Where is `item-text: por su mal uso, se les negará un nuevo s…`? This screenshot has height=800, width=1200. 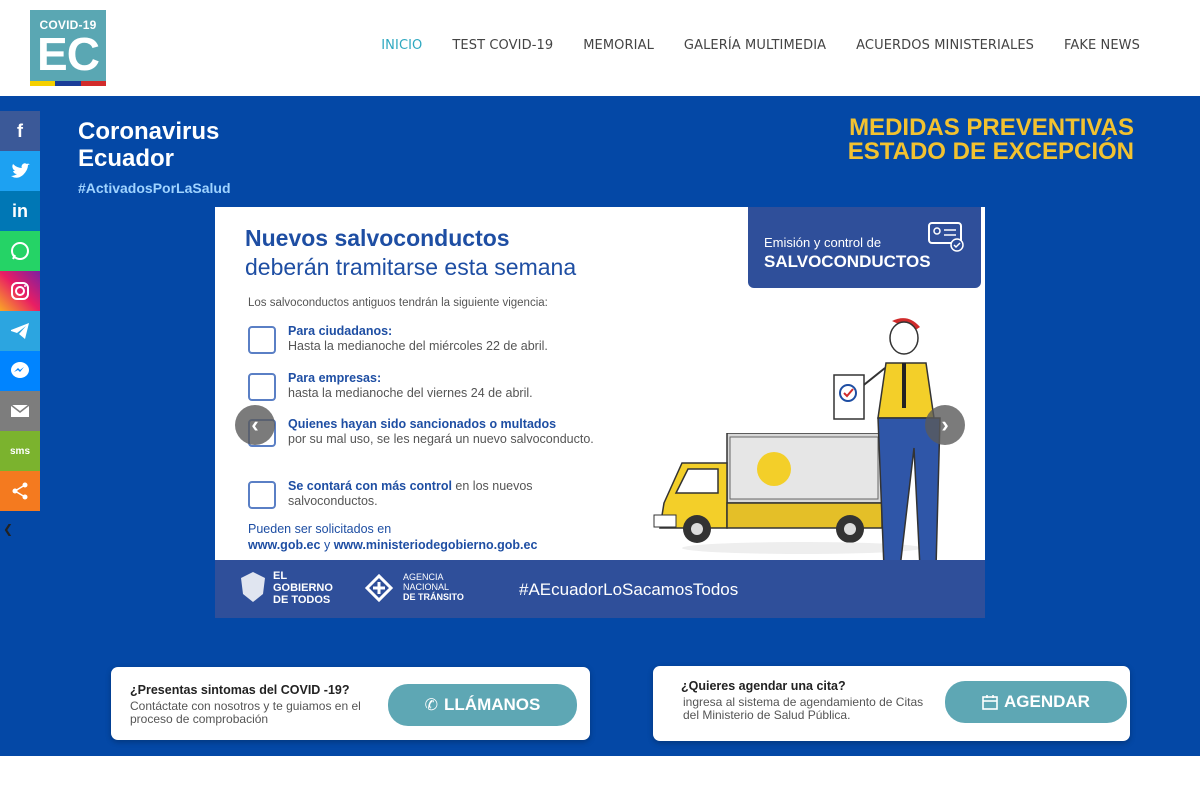
item-text: por su mal uso, se les negará un nuevo s… is located at coordinates (441, 439).